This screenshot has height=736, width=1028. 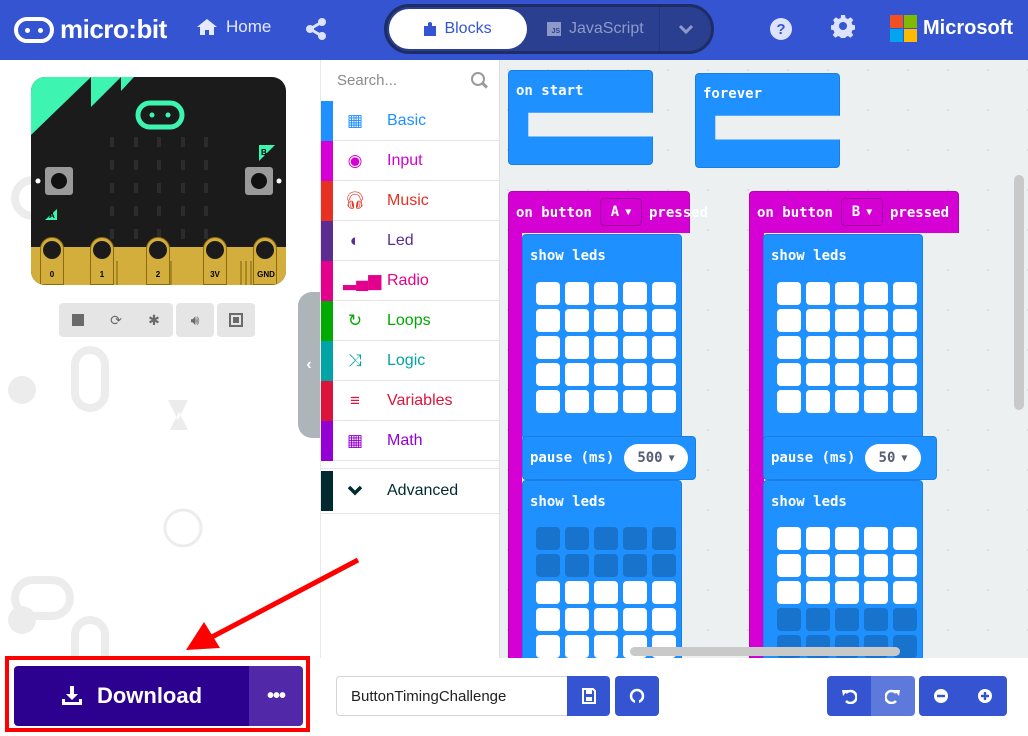 What do you see at coordinates (410, 360) in the screenshot?
I see `toolbox-category-logic: ⤨ Logic` at bounding box center [410, 360].